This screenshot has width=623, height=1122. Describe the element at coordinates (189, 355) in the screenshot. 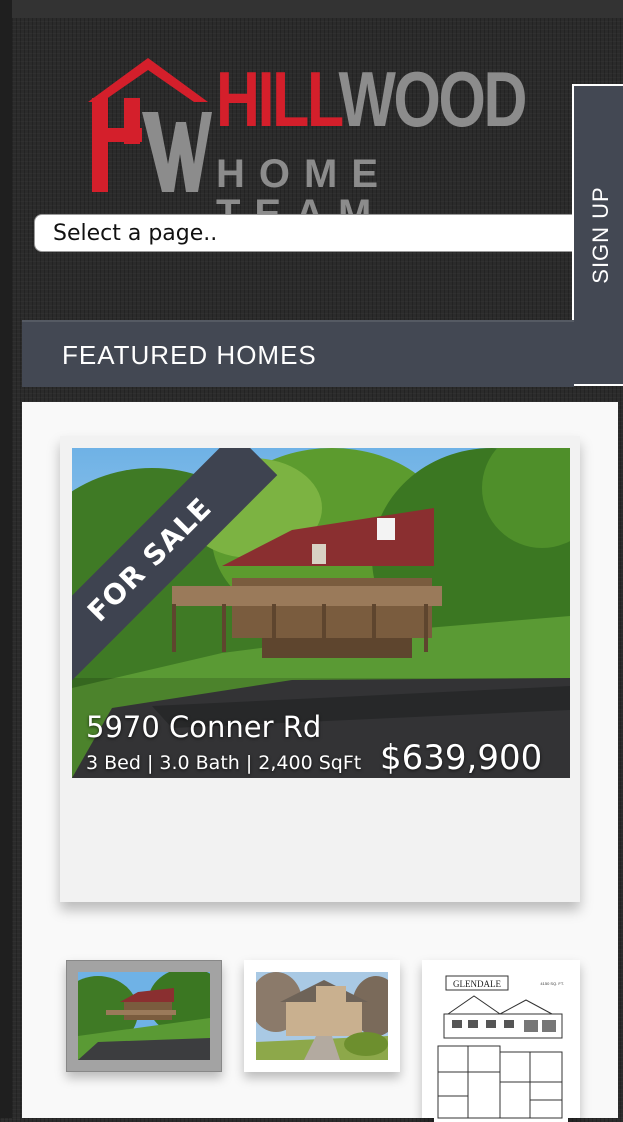

I see `featured-homes-title: FEATURED HOMES` at that location.